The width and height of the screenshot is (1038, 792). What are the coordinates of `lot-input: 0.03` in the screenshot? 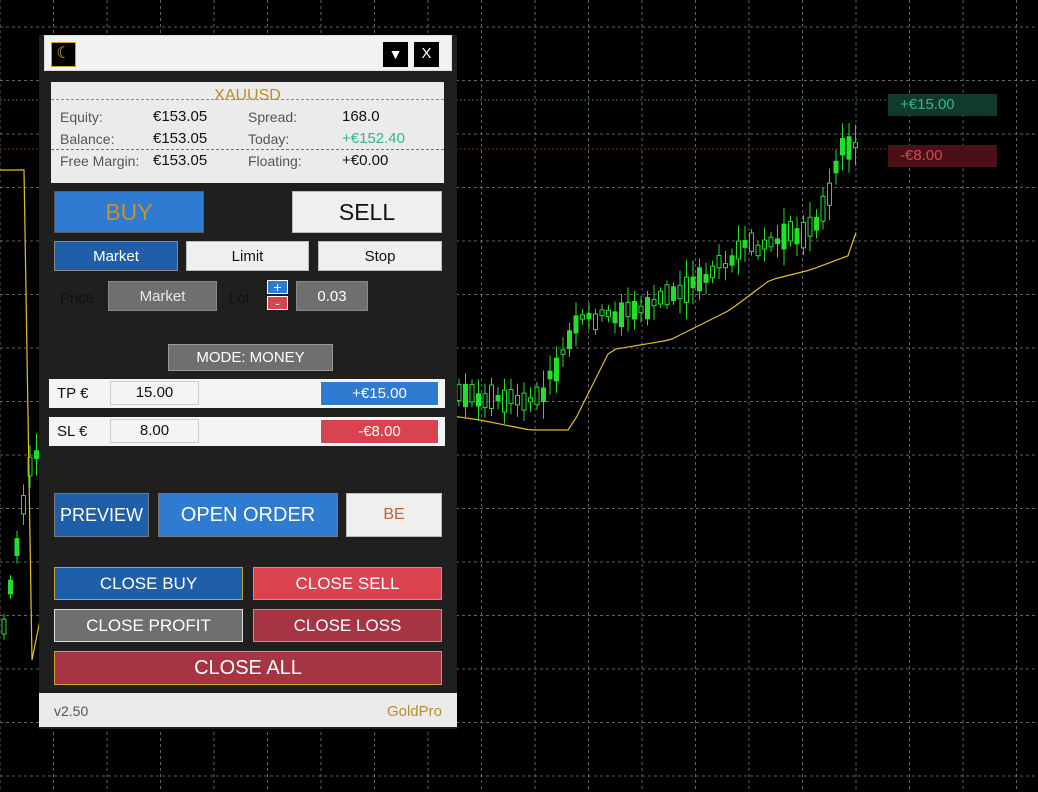 It's located at (332, 296).